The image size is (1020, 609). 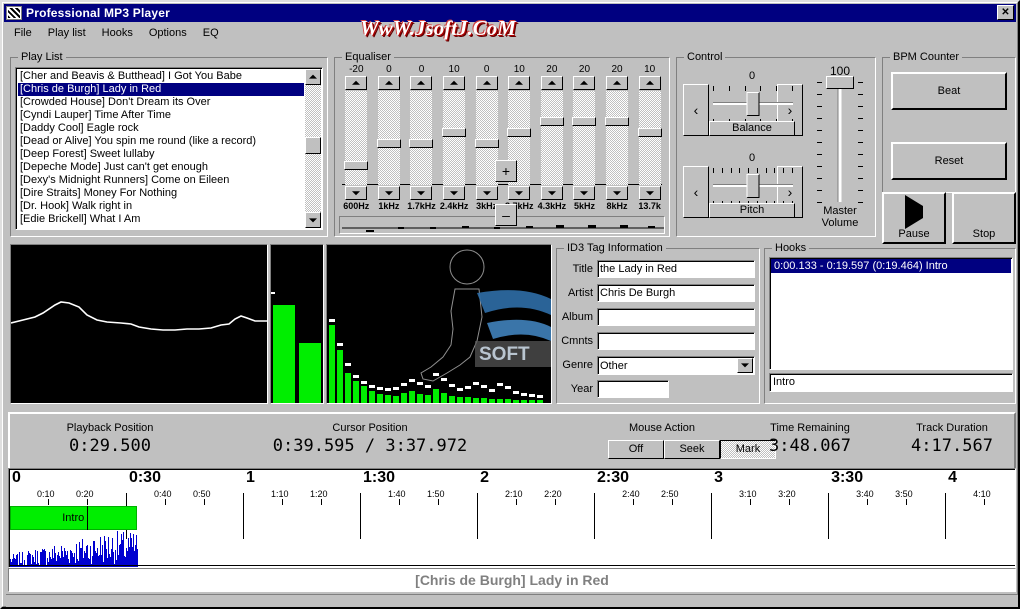 What do you see at coordinates (161, 167) in the screenshot?
I see `playlist-item: [Depeche Mode] Just can't get enough` at bounding box center [161, 167].